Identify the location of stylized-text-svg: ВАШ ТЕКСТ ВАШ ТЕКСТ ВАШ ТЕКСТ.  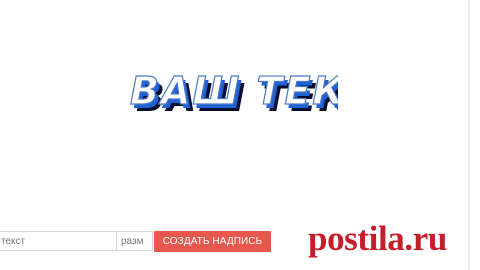
(233, 94).